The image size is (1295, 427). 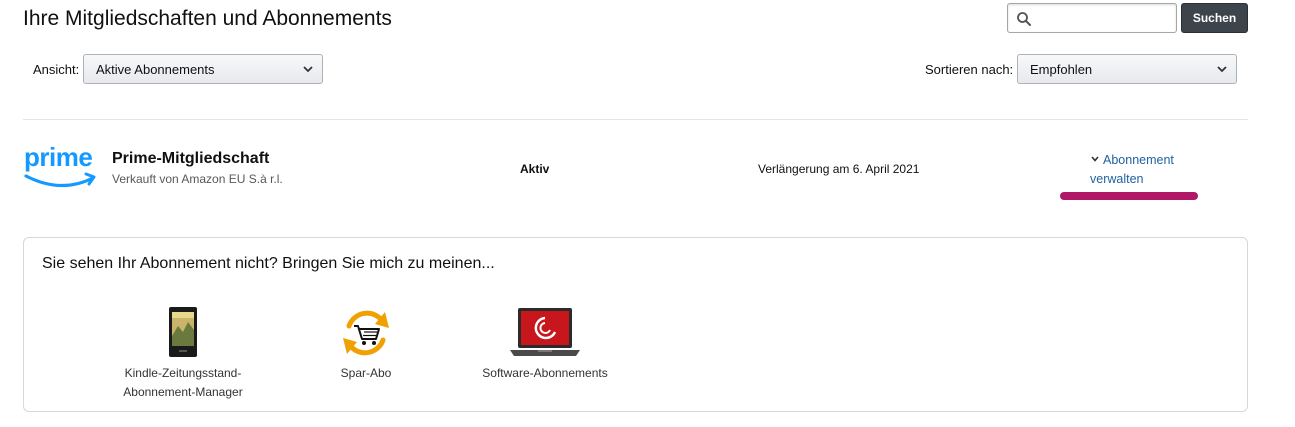 I want to click on laptop-icon, so click(x=545, y=332).